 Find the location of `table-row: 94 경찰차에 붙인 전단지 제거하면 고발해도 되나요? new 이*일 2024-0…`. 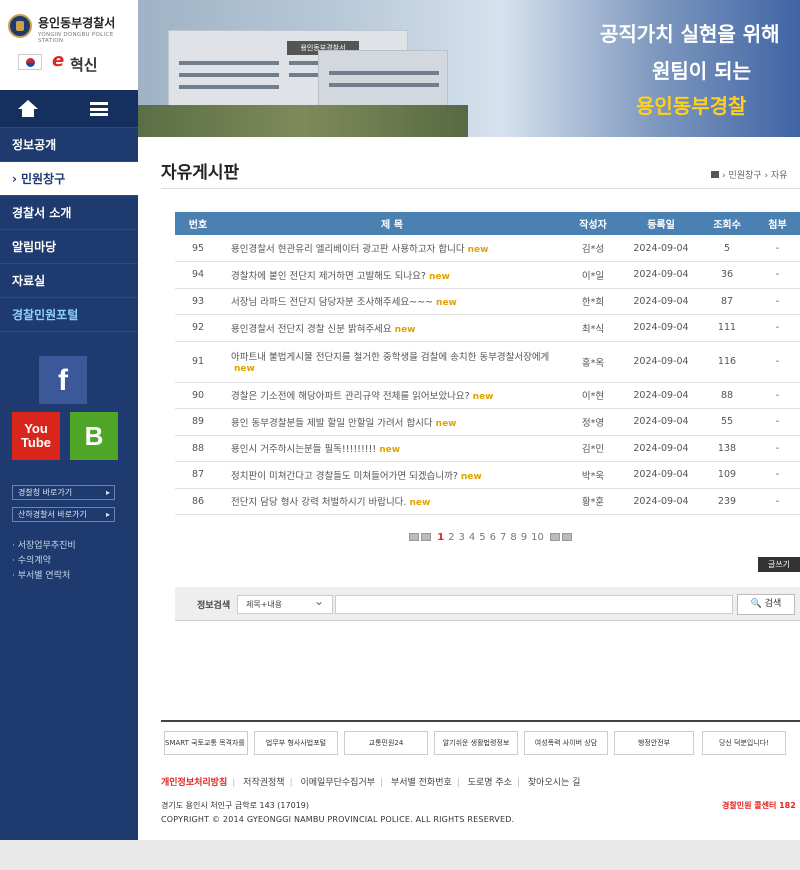

table-row: 94 경찰차에 붙인 전단지 제거하면 고발해도 되나요? new 이*일 2024-0… is located at coordinates (487, 275).